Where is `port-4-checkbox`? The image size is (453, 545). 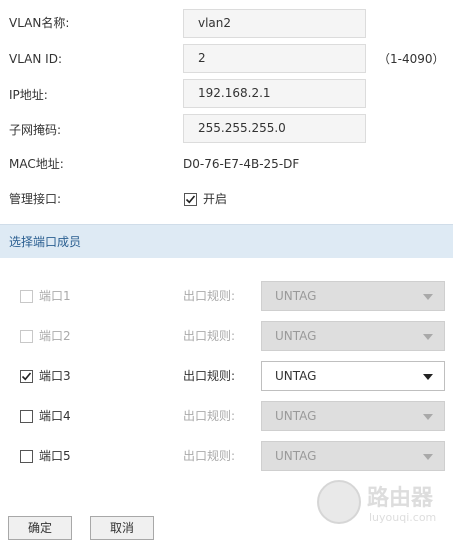
port-4-checkbox is located at coordinates (26, 416).